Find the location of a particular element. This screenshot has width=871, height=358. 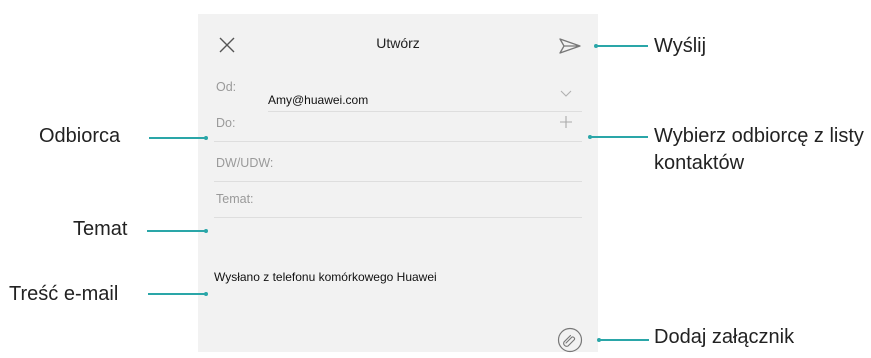

cc-label: DW/UDW: is located at coordinates (245, 163).